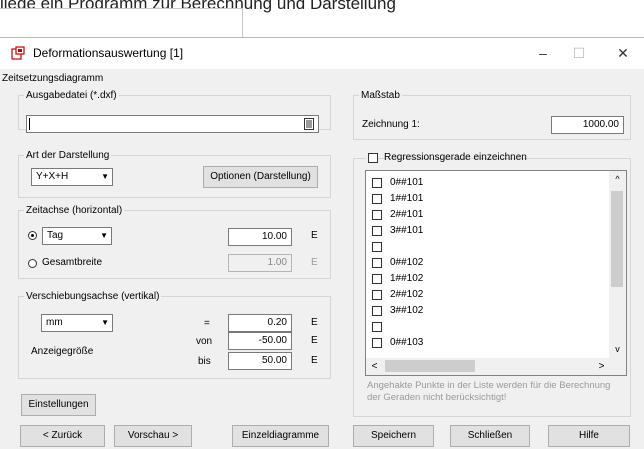  I want to click on output-file-input, so click(172, 124).